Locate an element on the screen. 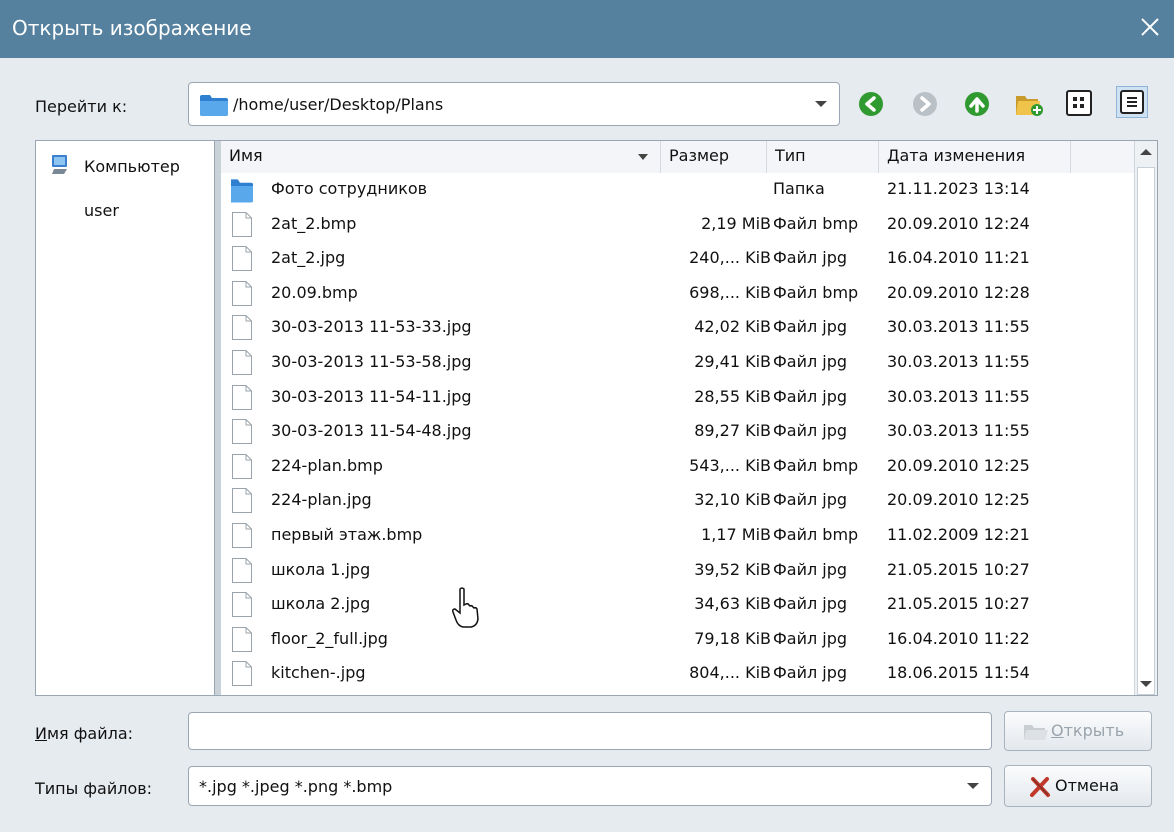 The height and width of the screenshot is (832, 1174). scroll-down-icon is located at coordinates (1146, 684).